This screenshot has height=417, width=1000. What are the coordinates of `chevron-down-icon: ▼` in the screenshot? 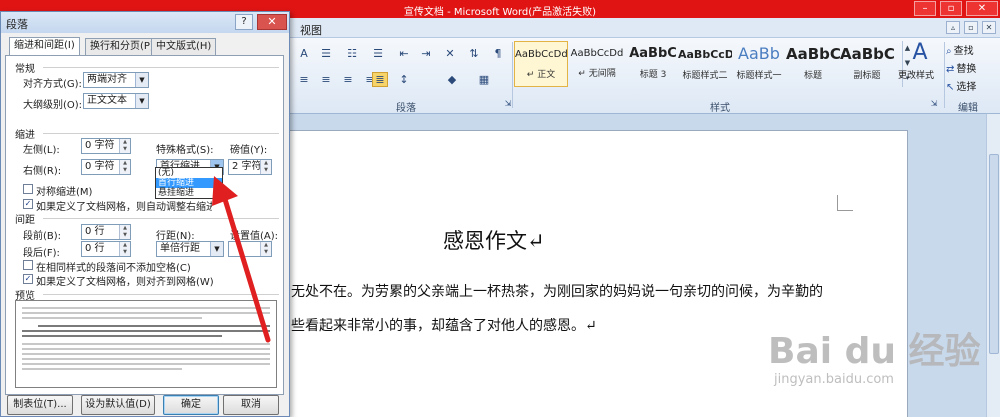 It's located at (216, 249).